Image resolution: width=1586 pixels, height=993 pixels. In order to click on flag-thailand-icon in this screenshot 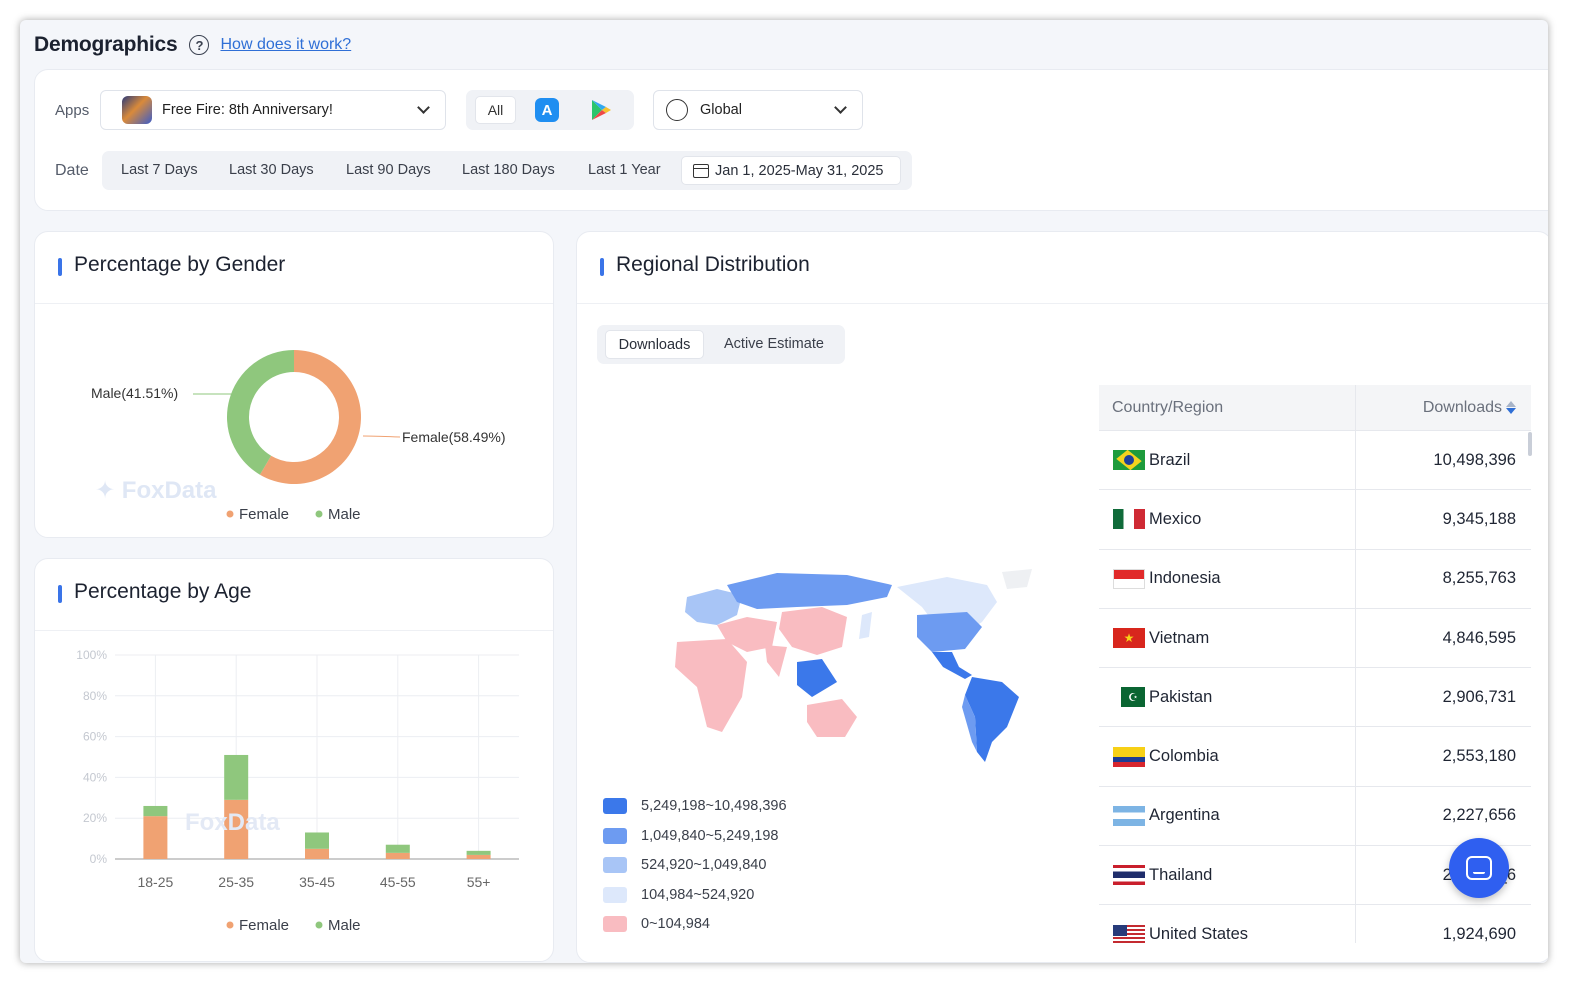, I will do `click(1129, 875)`.